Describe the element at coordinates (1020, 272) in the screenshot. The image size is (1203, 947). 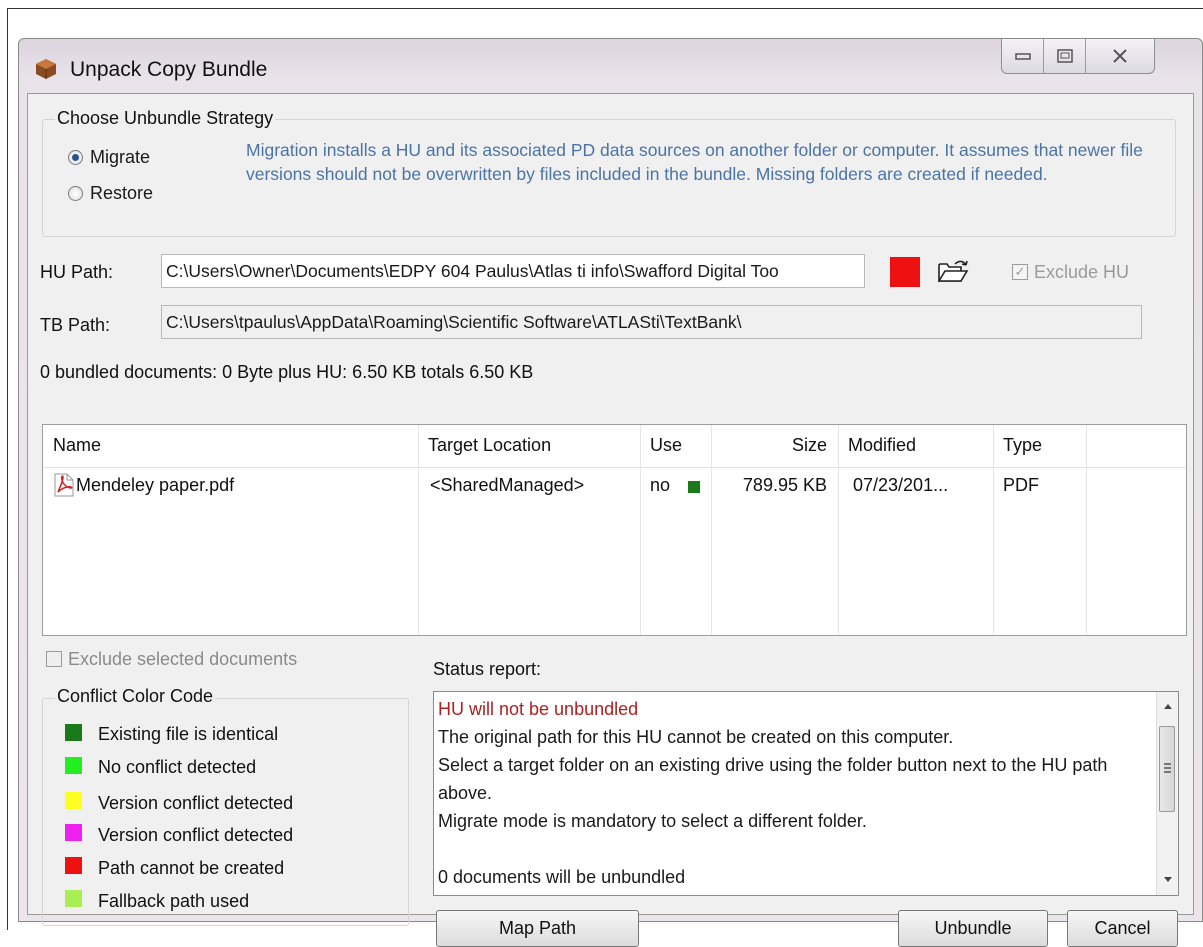
I see `exclude-hu-checkbox: ✓` at that location.